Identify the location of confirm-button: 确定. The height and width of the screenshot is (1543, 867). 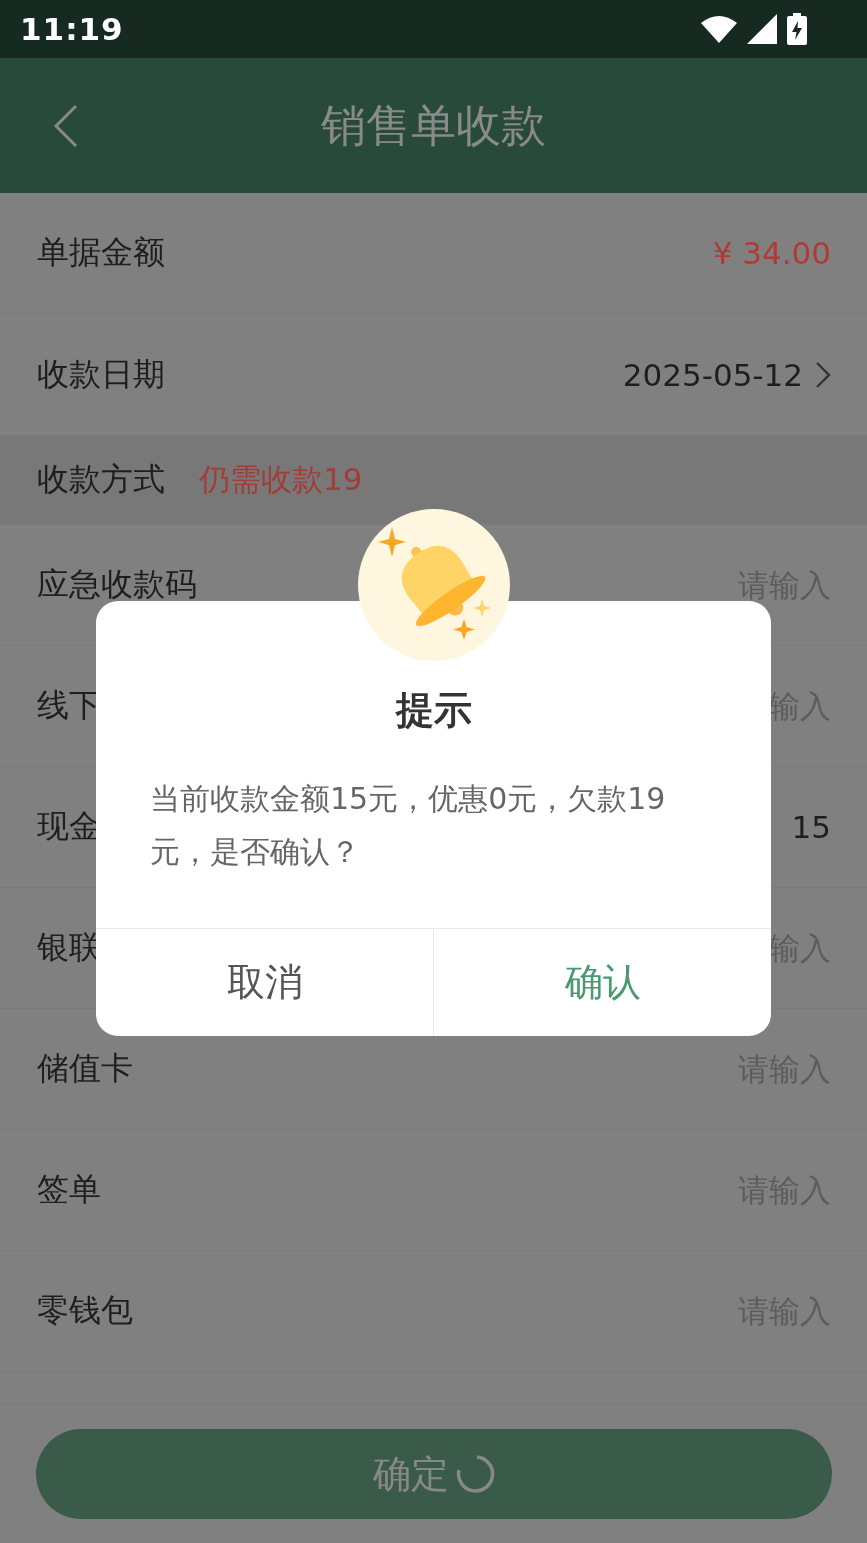
(433, 1474).